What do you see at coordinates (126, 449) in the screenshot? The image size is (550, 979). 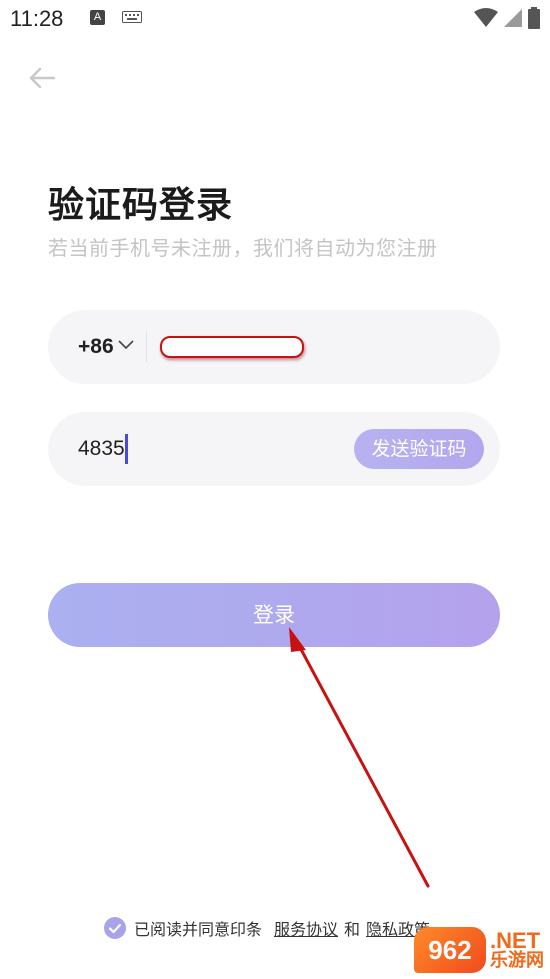 I see `text-caret` at bounding box center [126, 449].